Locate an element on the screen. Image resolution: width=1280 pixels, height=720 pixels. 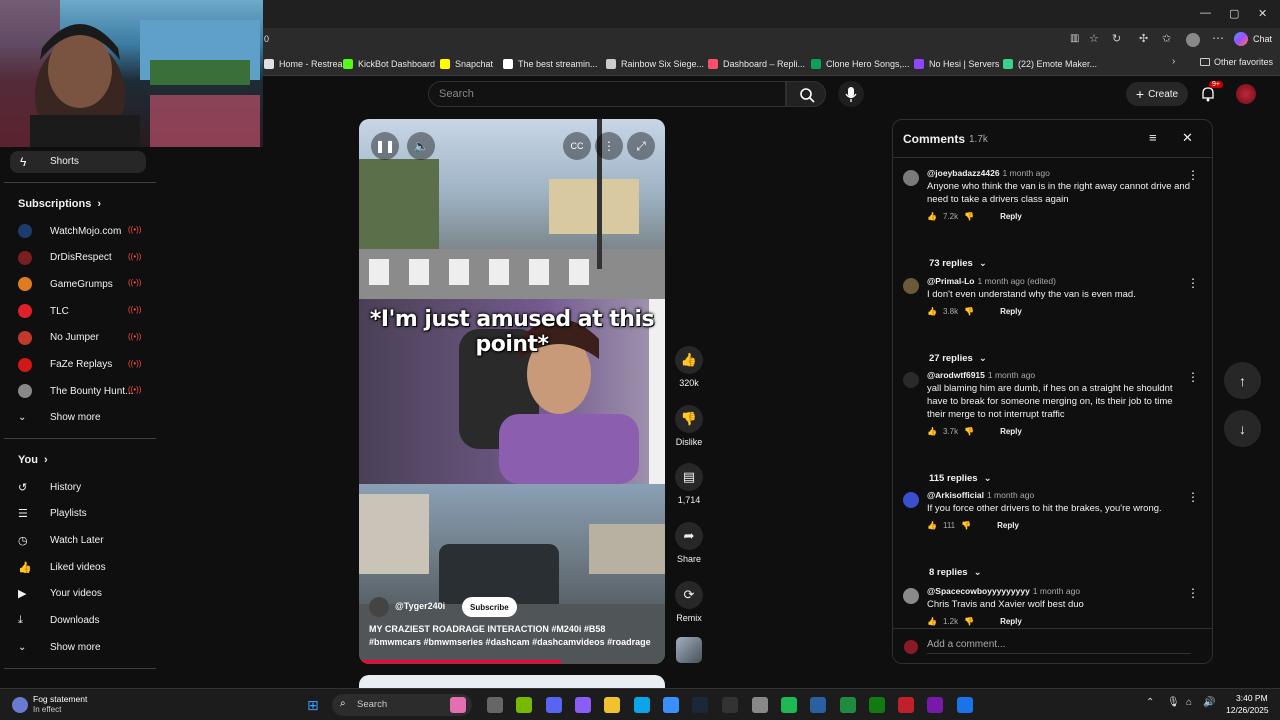
next-short-preview is located at coordinates (512, 681).